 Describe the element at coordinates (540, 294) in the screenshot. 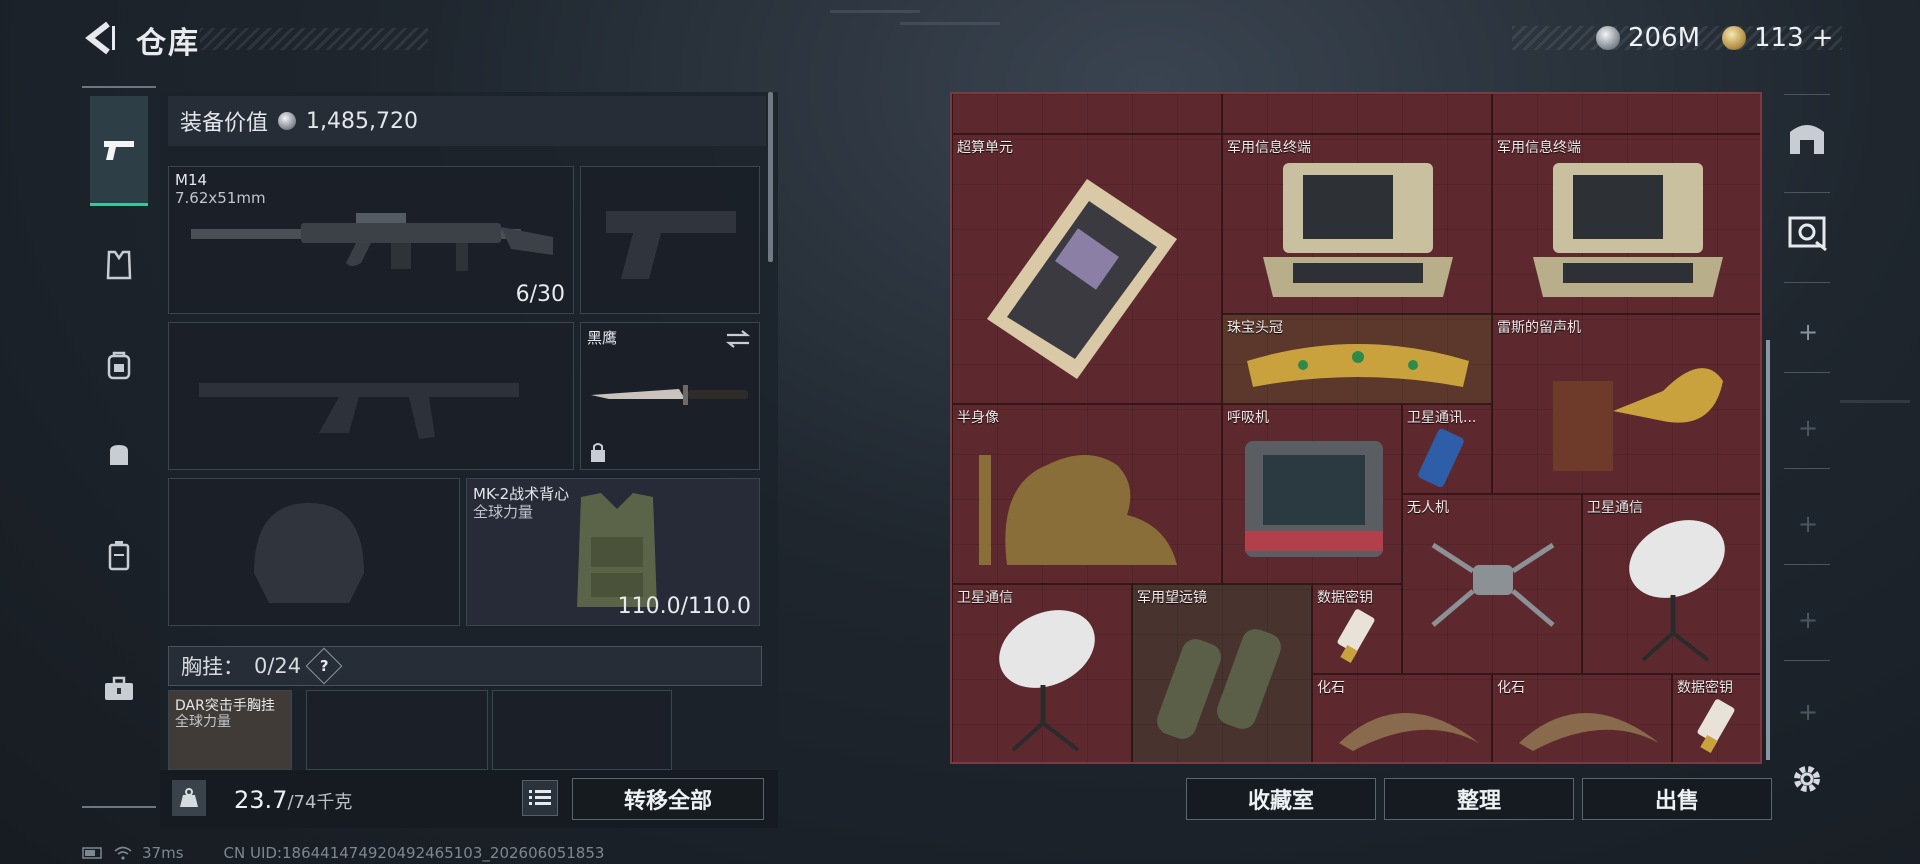

I see `weapon-ammo: 6/30` at that location.